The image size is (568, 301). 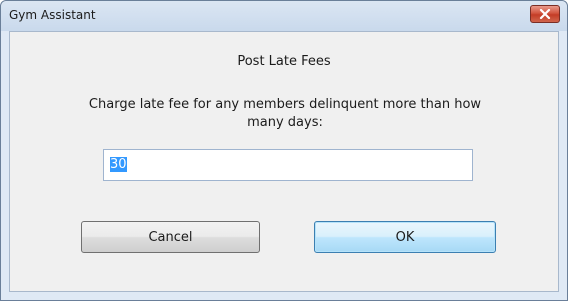 I want to click on close-icon, so click(x=545, y=14).